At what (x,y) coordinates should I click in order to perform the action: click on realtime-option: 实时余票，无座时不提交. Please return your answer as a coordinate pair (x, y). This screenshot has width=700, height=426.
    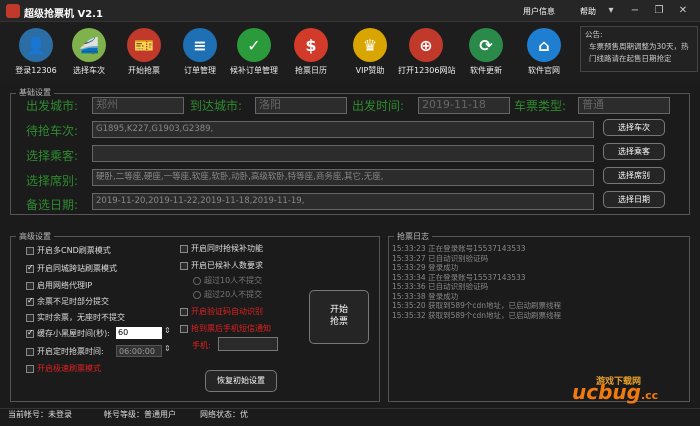
    Looking at the image, I should click on (75, 317).